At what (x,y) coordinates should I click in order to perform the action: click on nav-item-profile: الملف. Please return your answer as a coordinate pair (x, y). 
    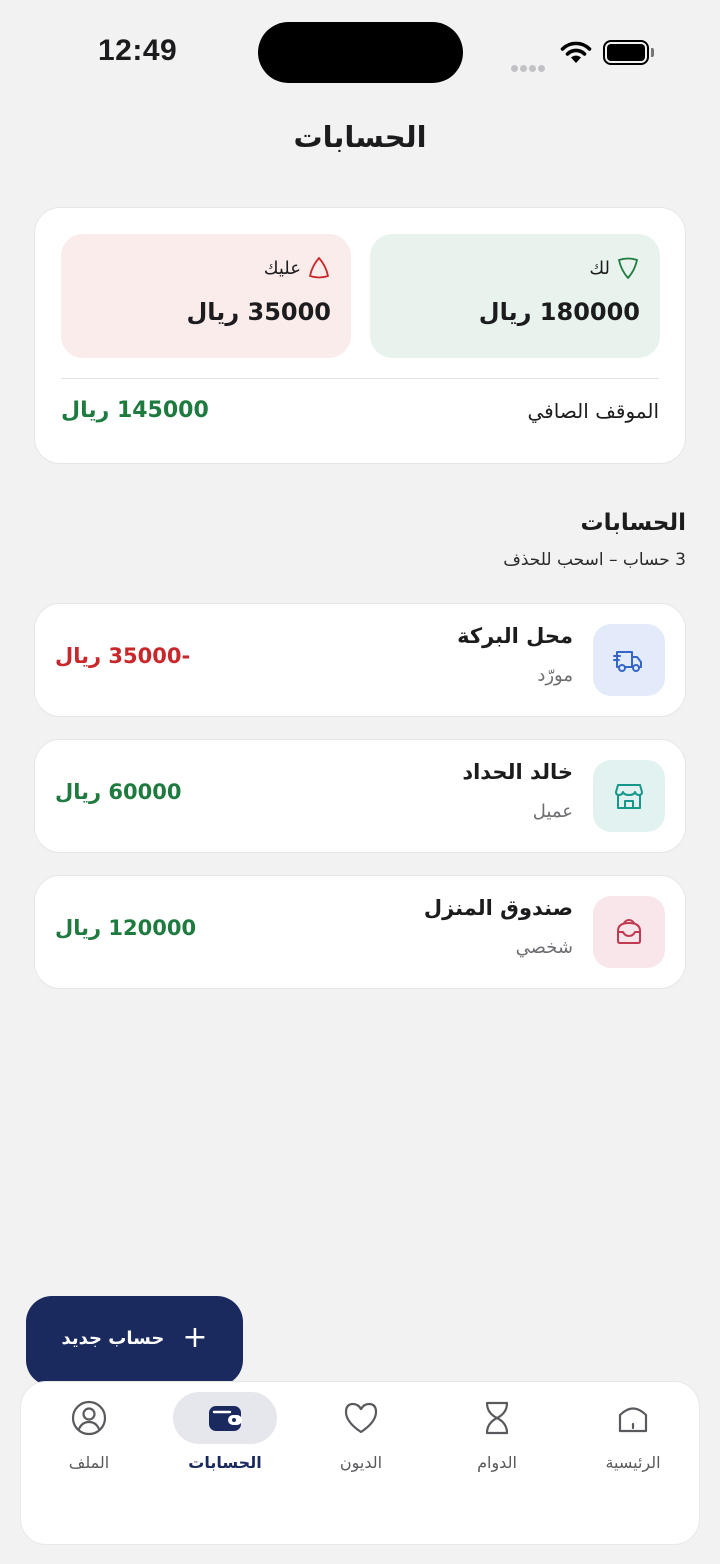
    Looking at the image, I should click on (89, 1442).